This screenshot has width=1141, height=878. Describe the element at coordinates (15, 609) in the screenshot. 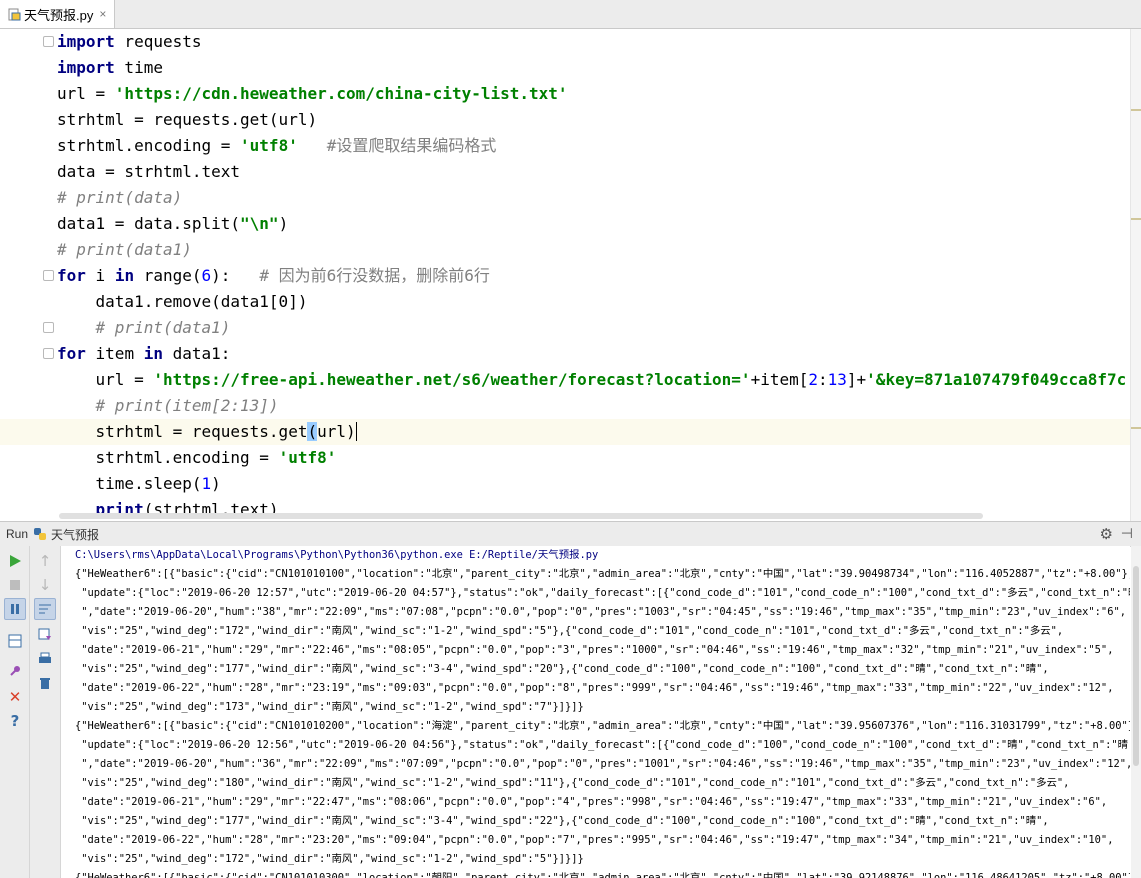

I see `pause-icon` at that location.